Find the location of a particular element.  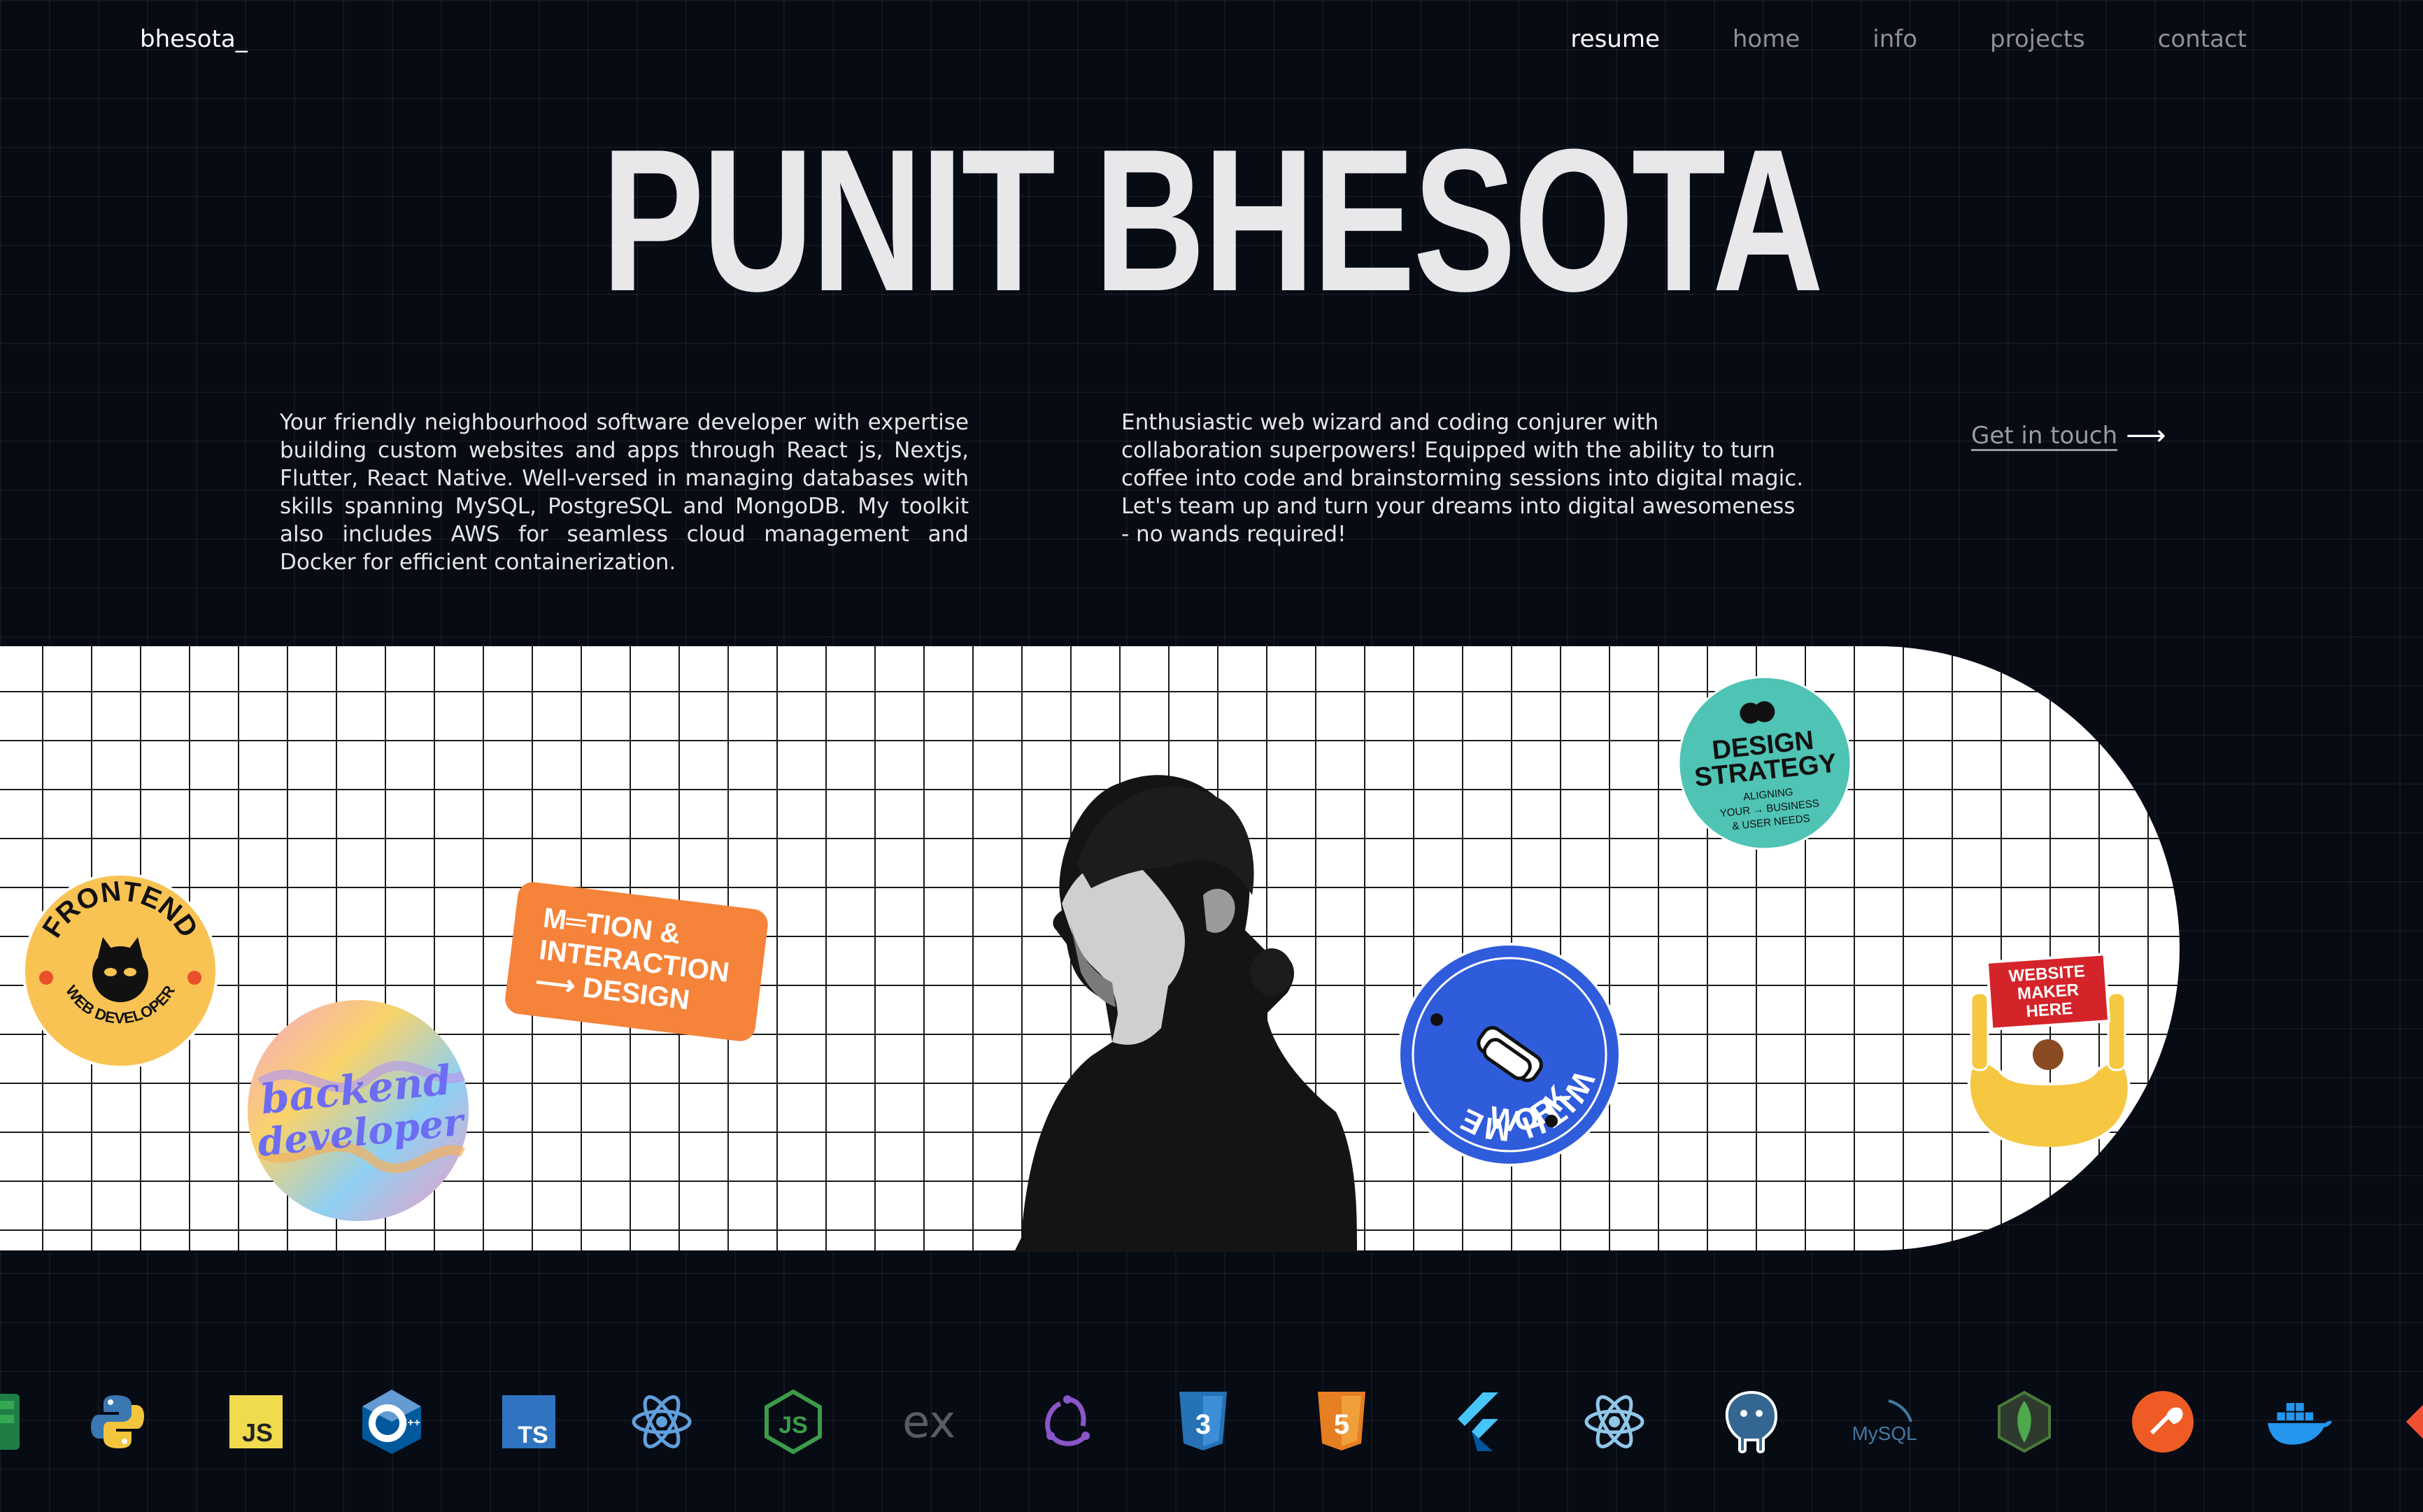

mongodb-icon is located at coordinates (2025, 1421).